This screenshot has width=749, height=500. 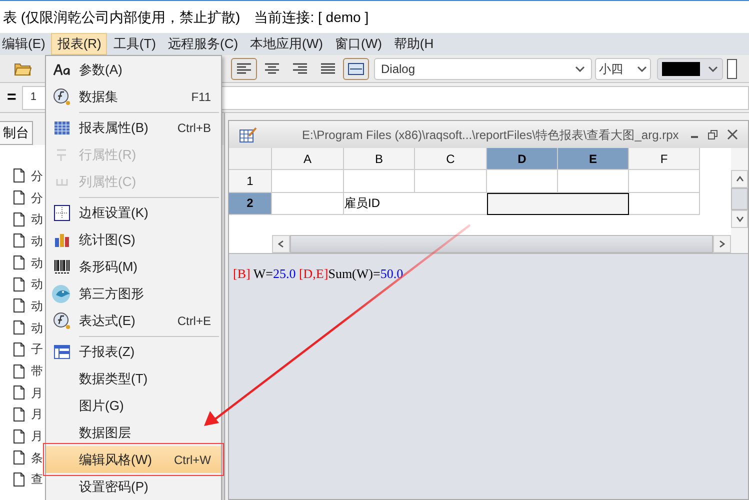 What do you see at coordinates (133, 266) in the screenshot?
I see `menu-option: 条形码(M)` at bounding box center [133, 266].